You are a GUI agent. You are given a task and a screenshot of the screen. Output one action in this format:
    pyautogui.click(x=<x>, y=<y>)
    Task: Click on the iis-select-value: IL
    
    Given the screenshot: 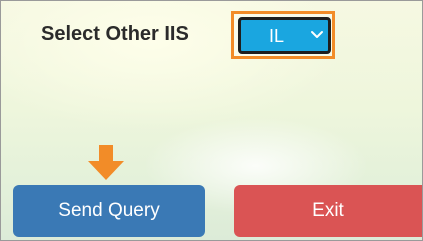 What is the action you would take?
    pyautogui.click(x=277, y=36)
    